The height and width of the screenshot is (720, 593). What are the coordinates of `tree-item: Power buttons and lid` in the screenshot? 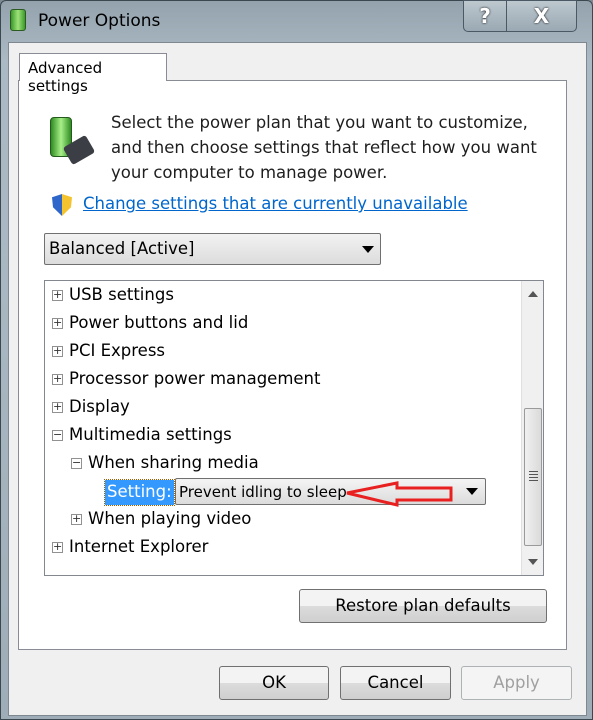 It's located at (158, 322).